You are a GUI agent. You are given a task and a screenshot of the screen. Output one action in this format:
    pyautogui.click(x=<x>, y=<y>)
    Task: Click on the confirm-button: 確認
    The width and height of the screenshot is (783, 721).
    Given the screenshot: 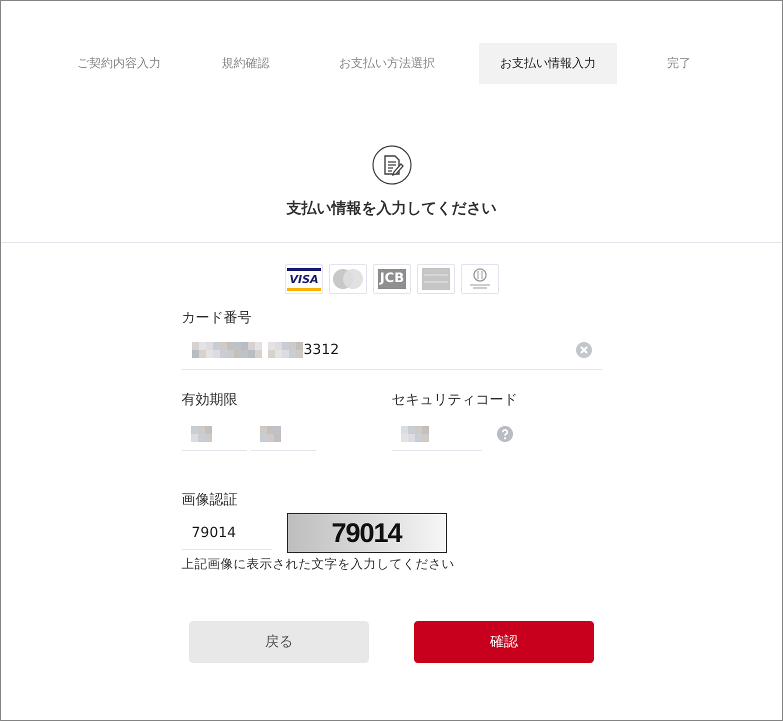 What is the action you would take?
    pyautogui.click(x=504, y=642)
    